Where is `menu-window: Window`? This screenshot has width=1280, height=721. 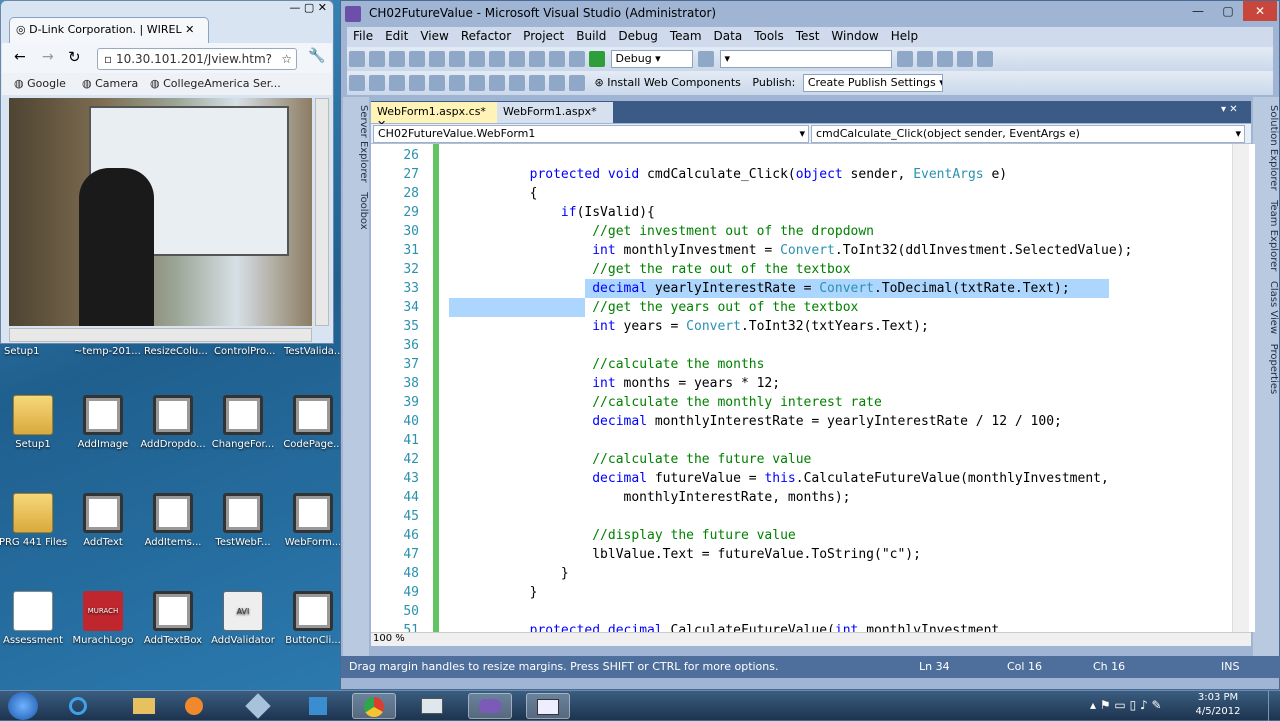 menu-window: Window is located at coordinates (854, 35).